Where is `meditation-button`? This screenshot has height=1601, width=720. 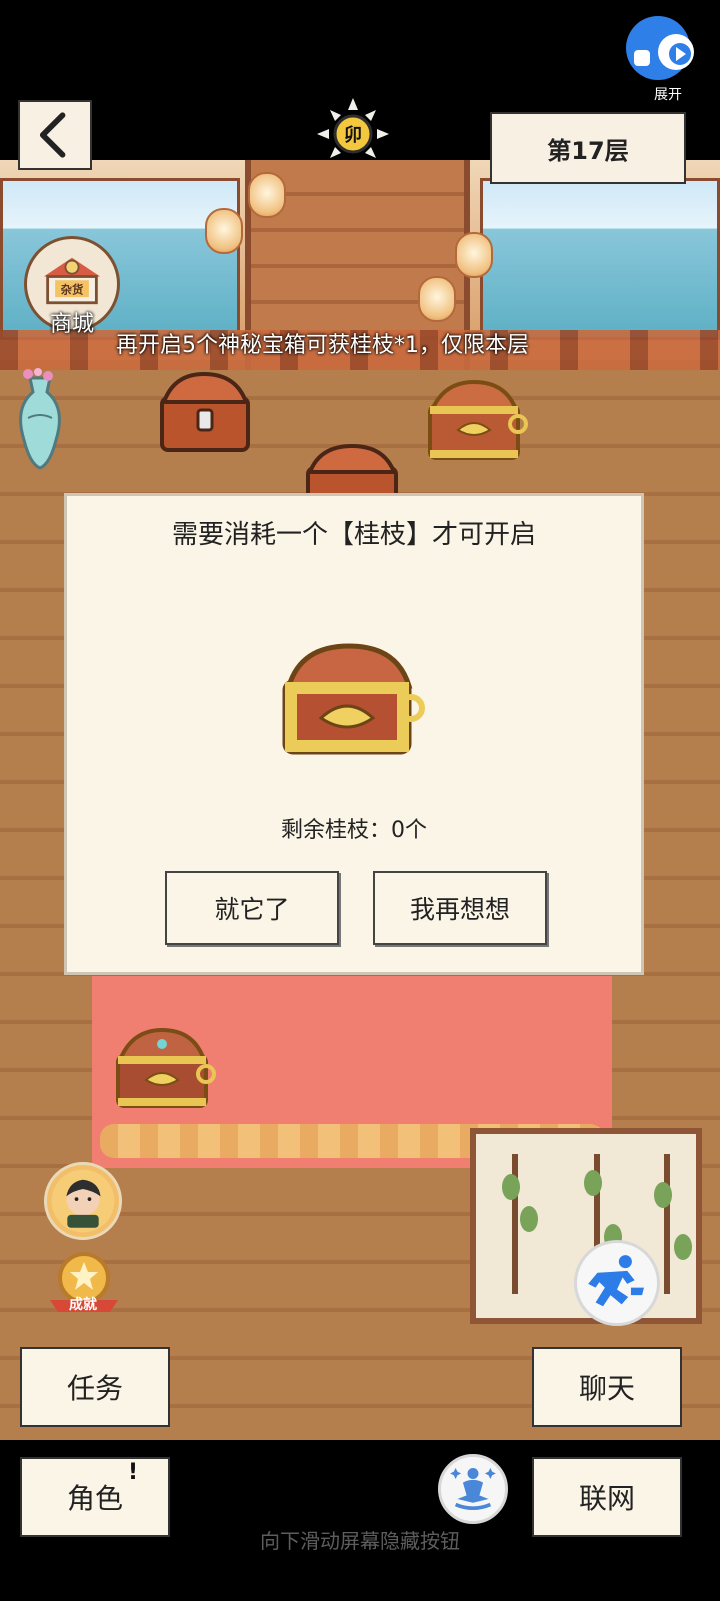
meditation-button is located at coordinates (473, 1489).